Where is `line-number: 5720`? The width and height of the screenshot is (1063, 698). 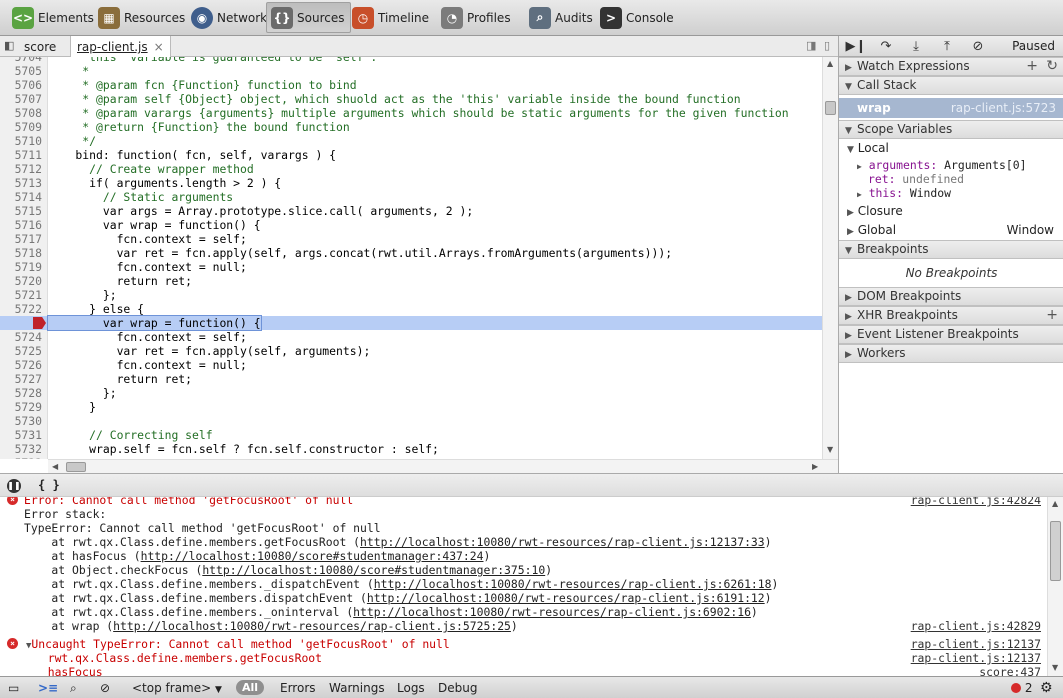 line-number: 5720 is located at coordinates (21, 281).